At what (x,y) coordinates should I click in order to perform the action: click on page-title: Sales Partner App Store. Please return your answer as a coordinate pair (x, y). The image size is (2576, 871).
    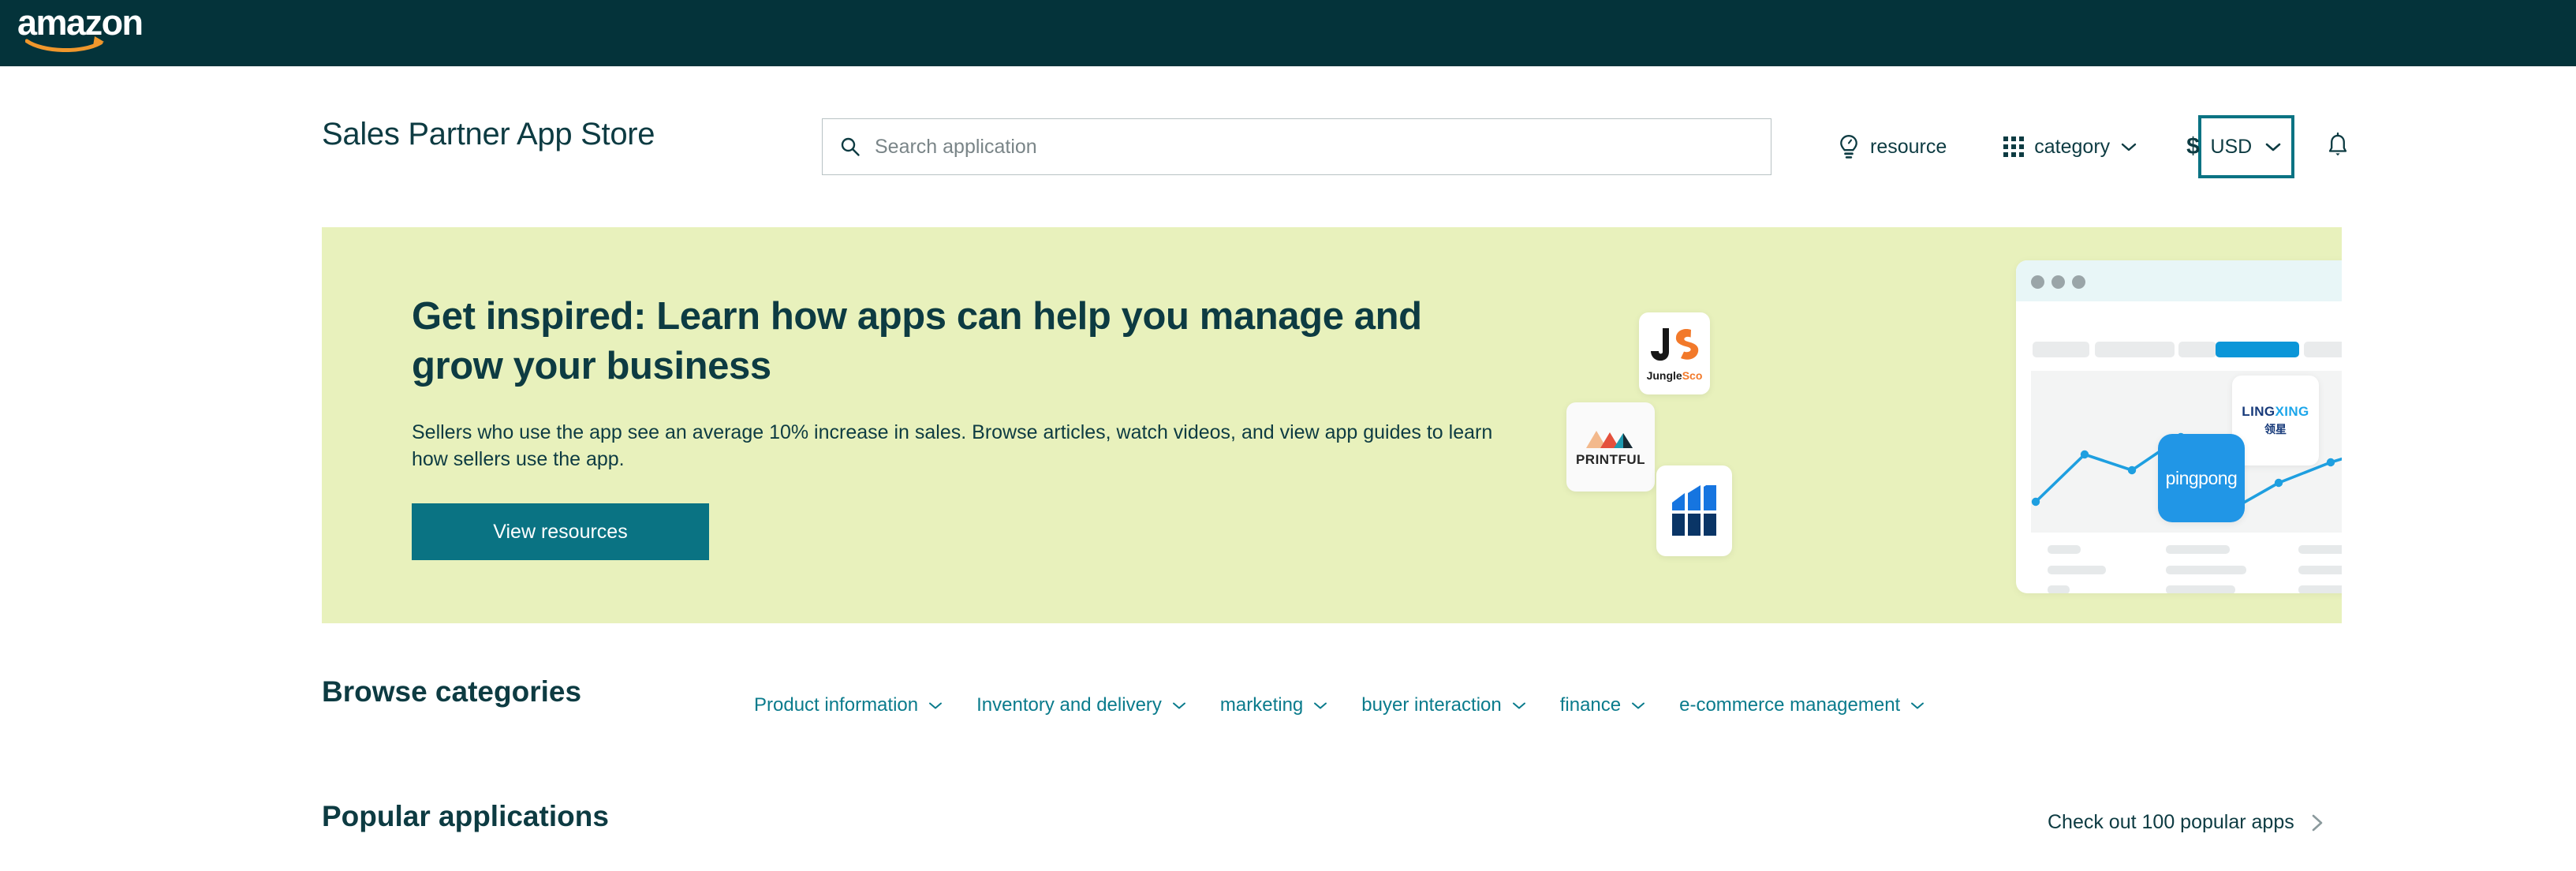
    Looking at the image, I should click on (488, 134).